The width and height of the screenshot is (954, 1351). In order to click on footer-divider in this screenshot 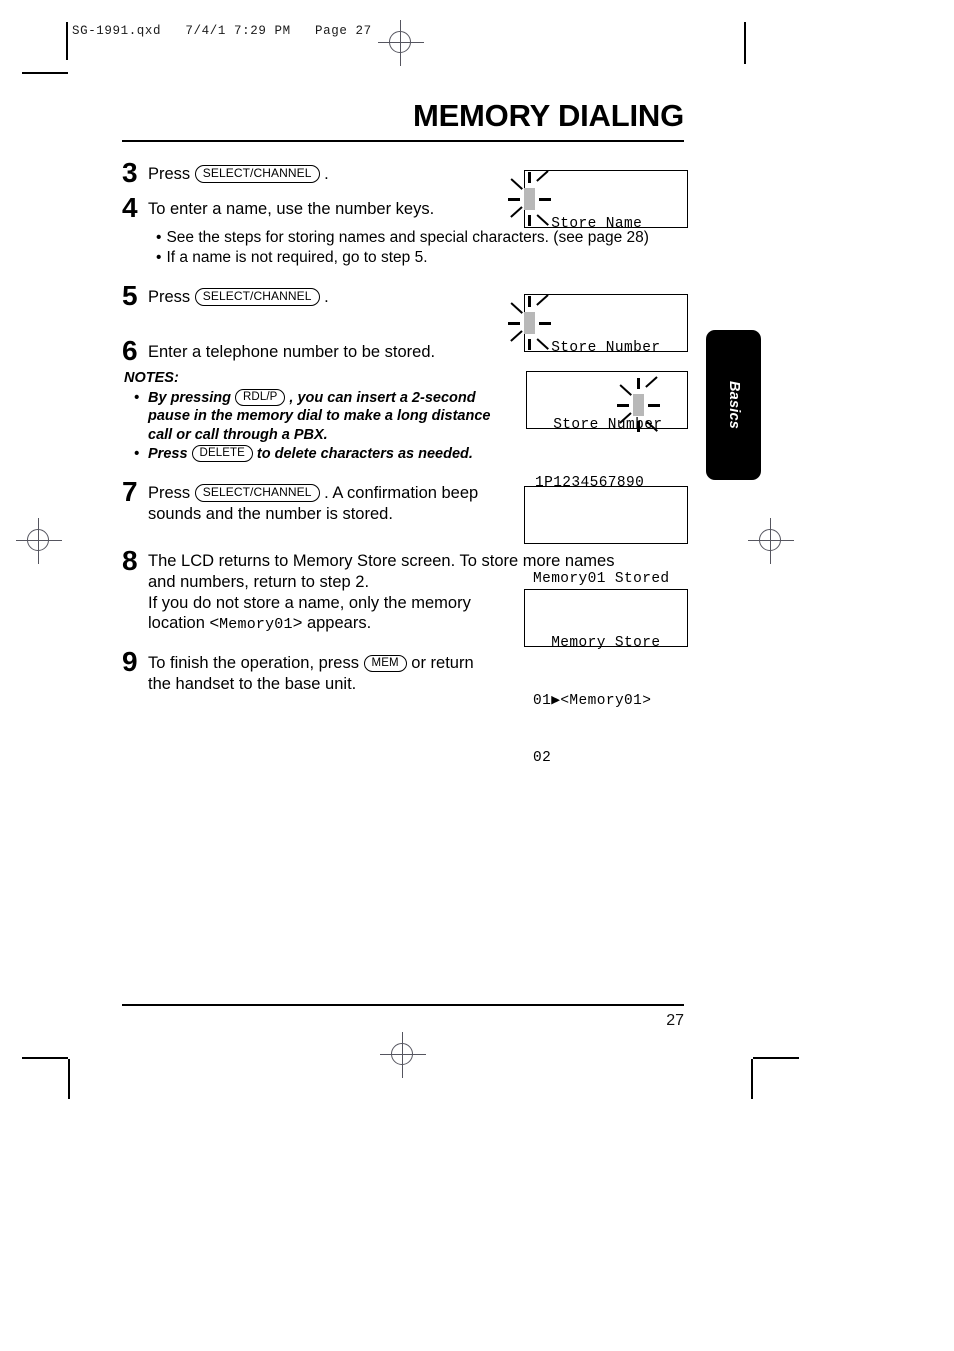, I will do `click(403, 1005)`.